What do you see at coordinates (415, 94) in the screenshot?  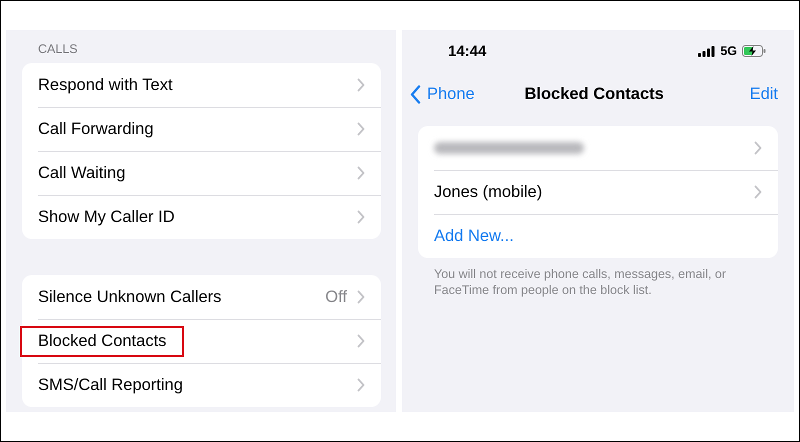 I see `back-chevron-icon` at bounding box center [415, 94].